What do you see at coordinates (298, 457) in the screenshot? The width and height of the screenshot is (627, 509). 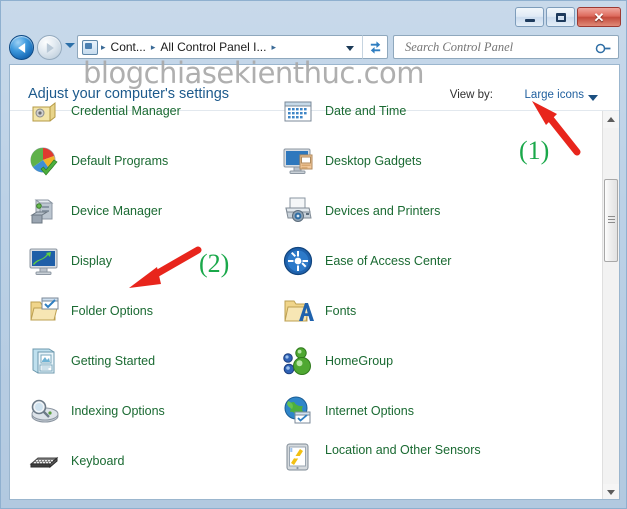 I see `location-sensors-icon` at bounding box center [298, 457].